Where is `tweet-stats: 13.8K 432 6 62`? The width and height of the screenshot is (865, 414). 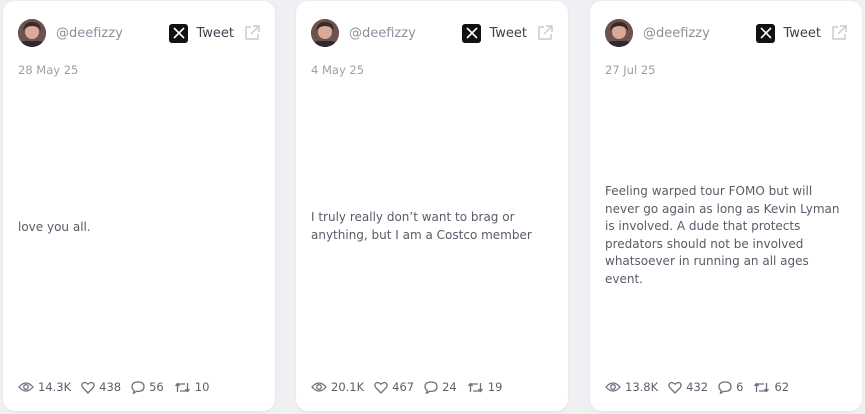 tweet-stats: 13.8K 432 6 62 is located at coordinates (702, 387).